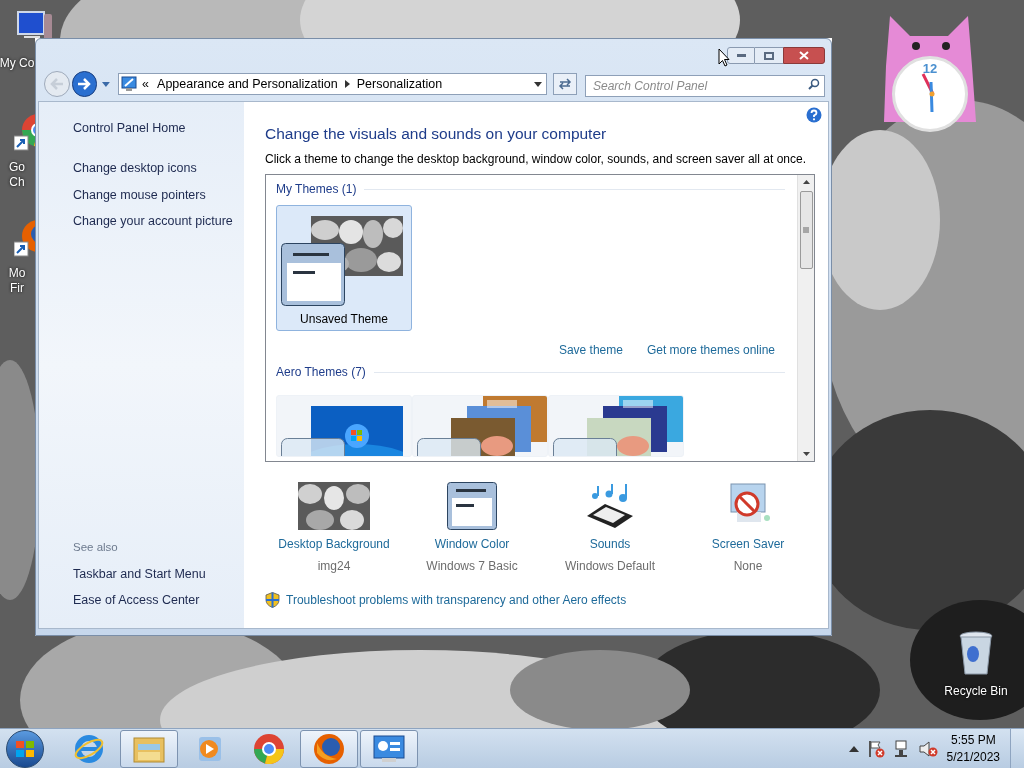 The height and width of the screenshot is (768, 1024). I want to click on desktop-icon-label: Recycle Bin, so click(976, 691).